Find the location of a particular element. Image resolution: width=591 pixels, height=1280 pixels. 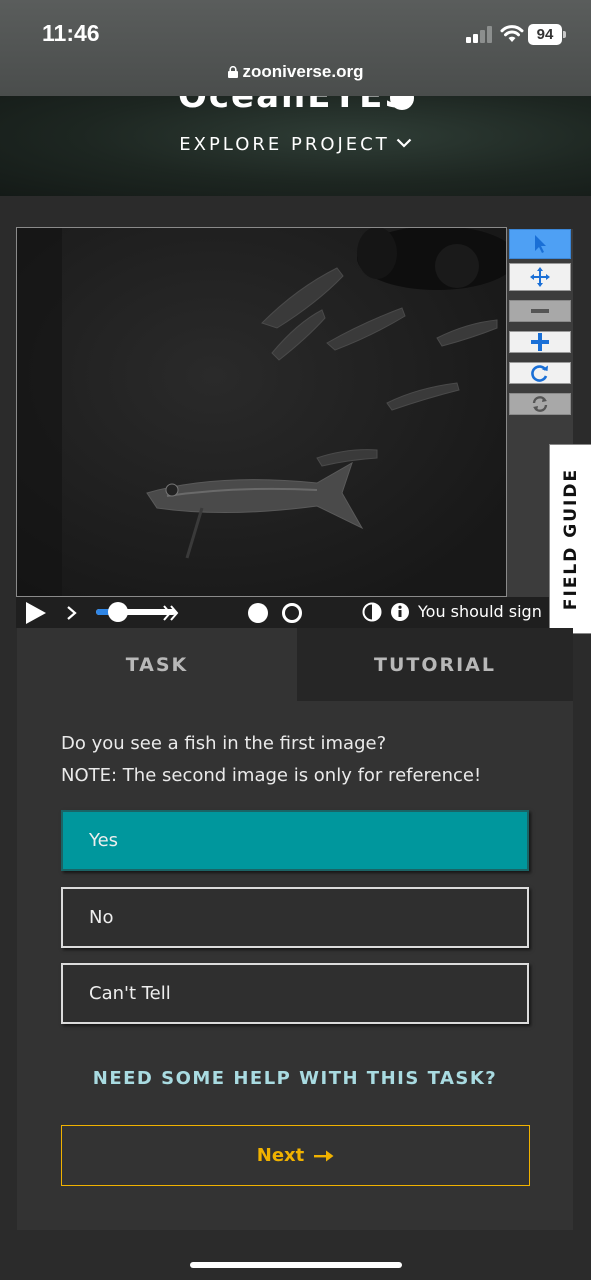

wifi-icon is located at coordinates (512, 33).